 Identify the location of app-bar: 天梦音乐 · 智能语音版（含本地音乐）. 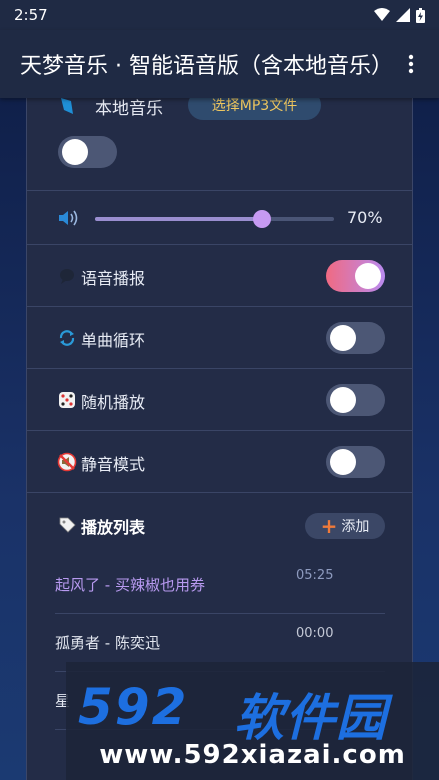
(219, 64).